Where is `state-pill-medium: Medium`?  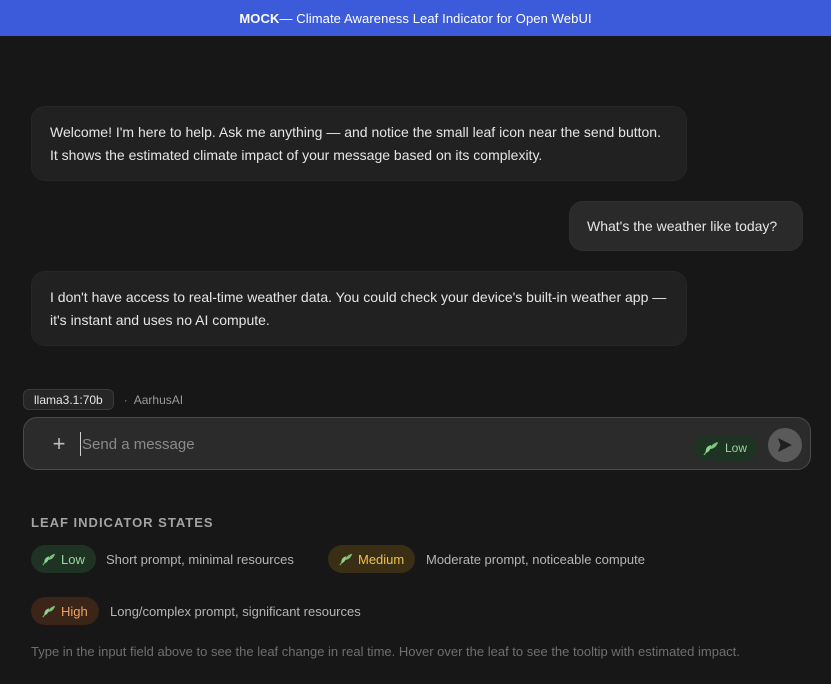 state-pill-medium: Medium is located at coordinates (372, 559).